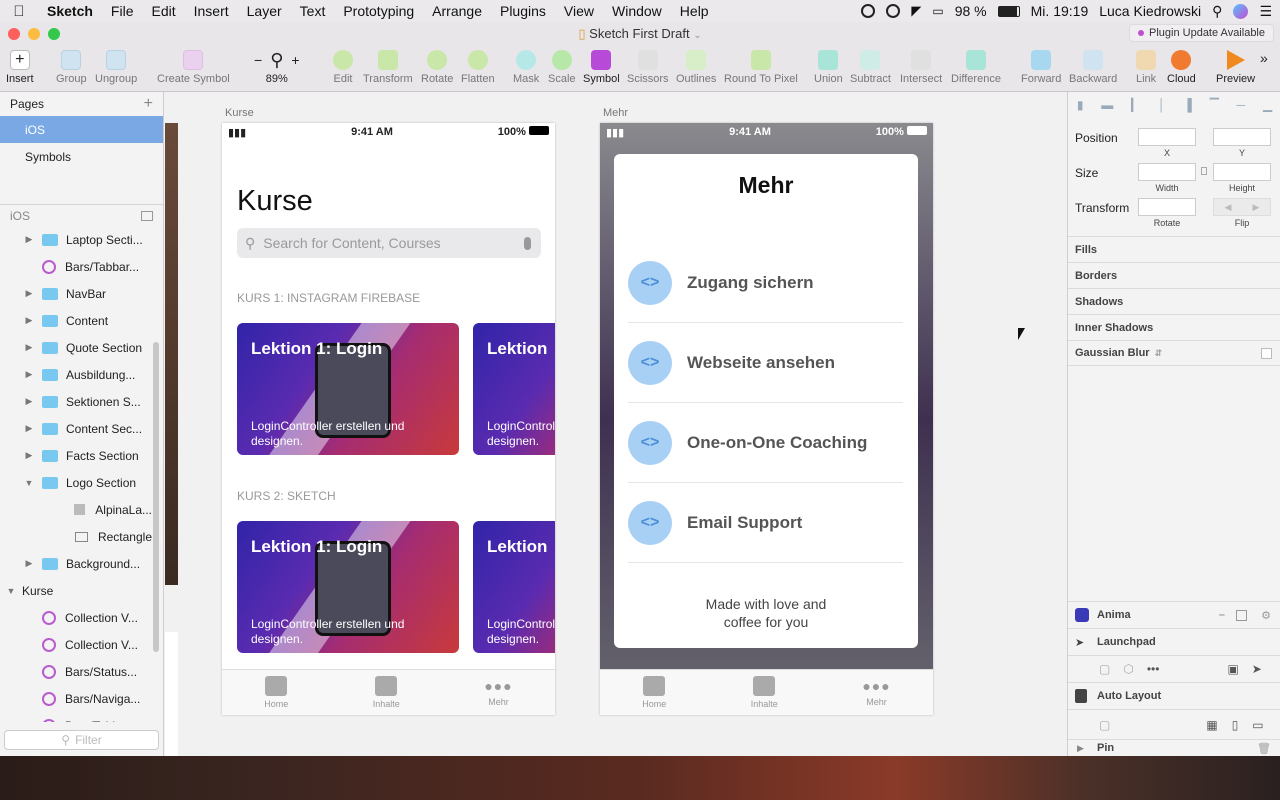  I want to click on plugin-update-badge: Plugin Update Available, so click(1201, 33).